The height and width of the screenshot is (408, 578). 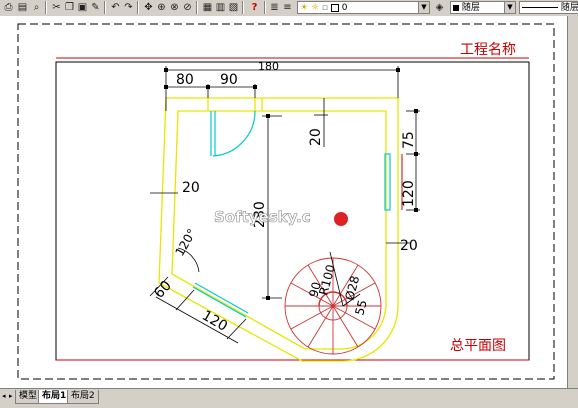 I want to click on dim-top-total: 180, so click(x=268, y=66).